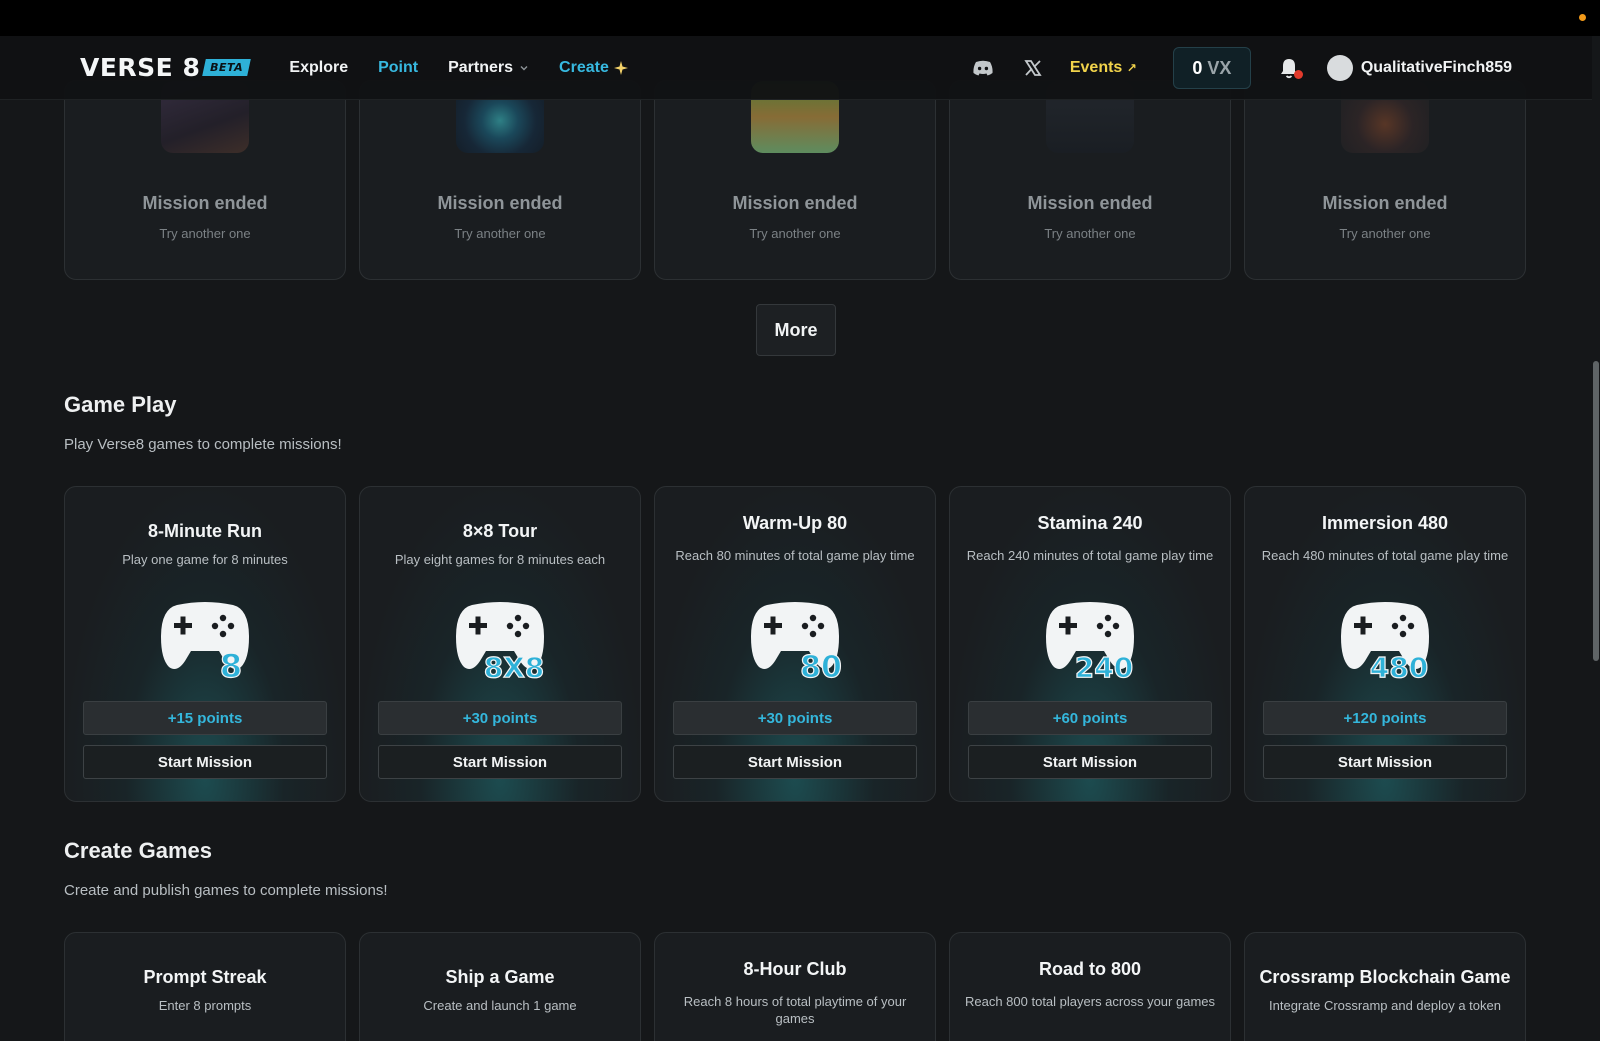 The image size is (1600, 1041). Describe the element at coordinates (1385, 1005) in the screenshot. I see `mission-description: Integrate Crossramp and deploy a token` at that location.